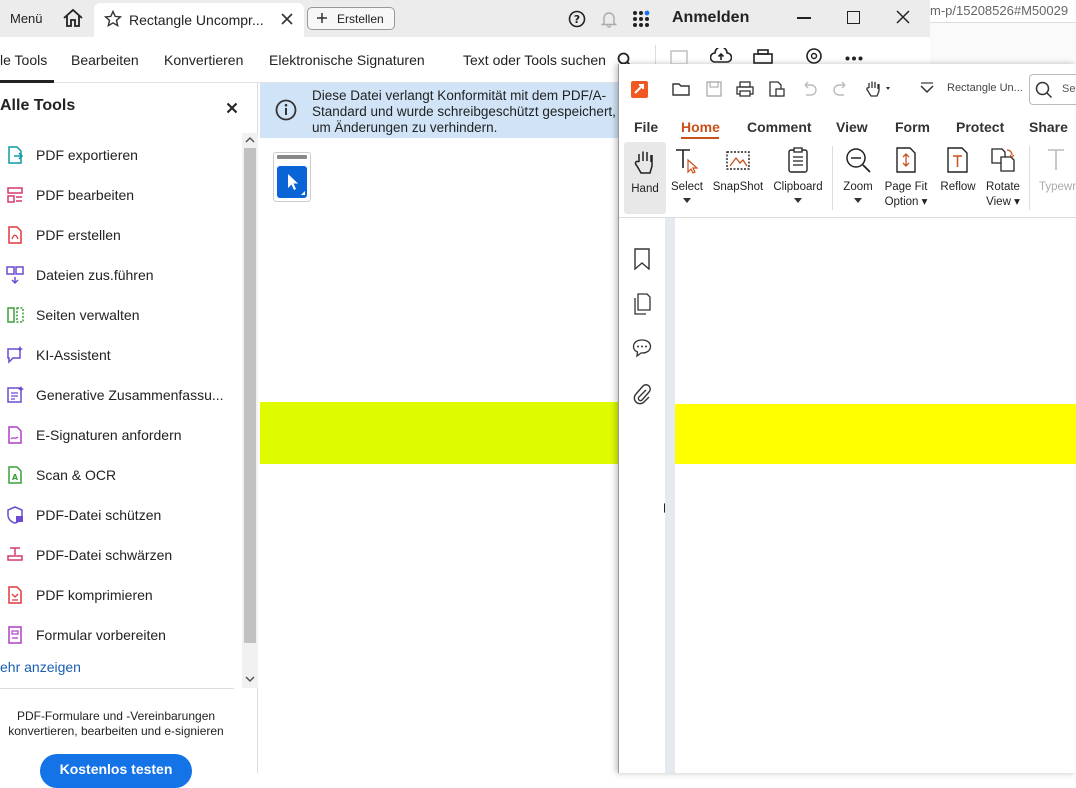  What do you see at coordinates (120, 515) in the screenshot?
I see `tool-item-protect-pdf: PDF-Datei schützen` at bounding box center [120, 515].